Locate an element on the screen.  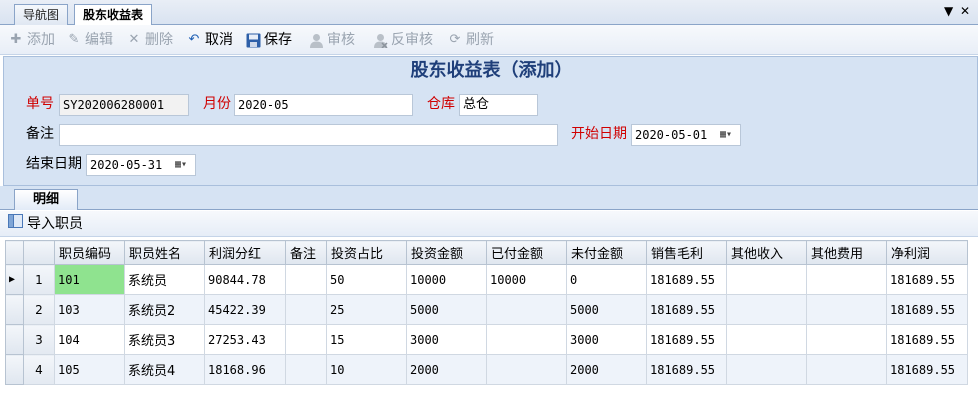
cell-unpaid: 0 is located at coordinates (606, 279).